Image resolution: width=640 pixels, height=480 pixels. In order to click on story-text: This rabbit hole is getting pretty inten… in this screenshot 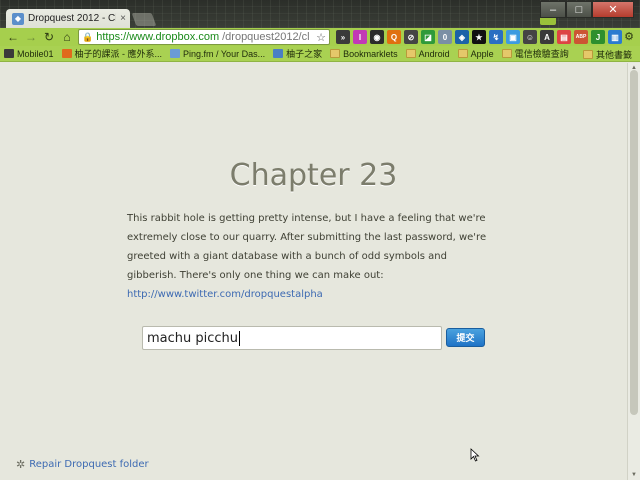, I will do `click(307, 256)`.